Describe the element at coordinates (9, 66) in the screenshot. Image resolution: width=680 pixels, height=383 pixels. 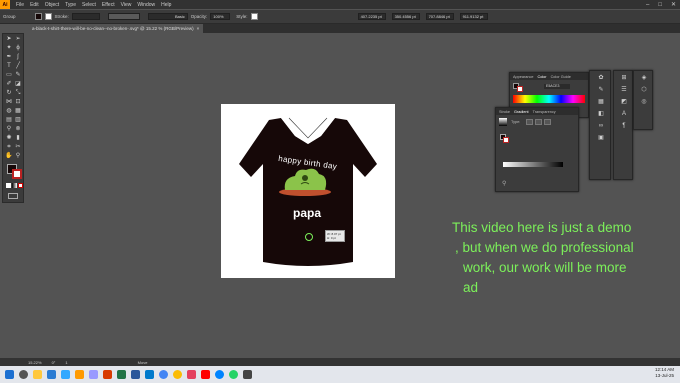
I see `type-tool-icon: T` at that location.